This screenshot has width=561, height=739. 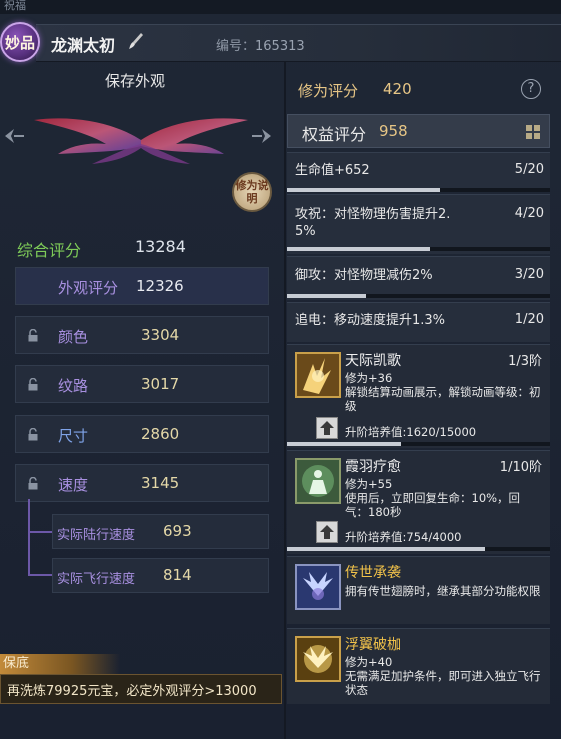 What do you see at coordinates (160, 483) in the screenshot?
I see `stat-value: 3145` at bounding box center [160, 483].